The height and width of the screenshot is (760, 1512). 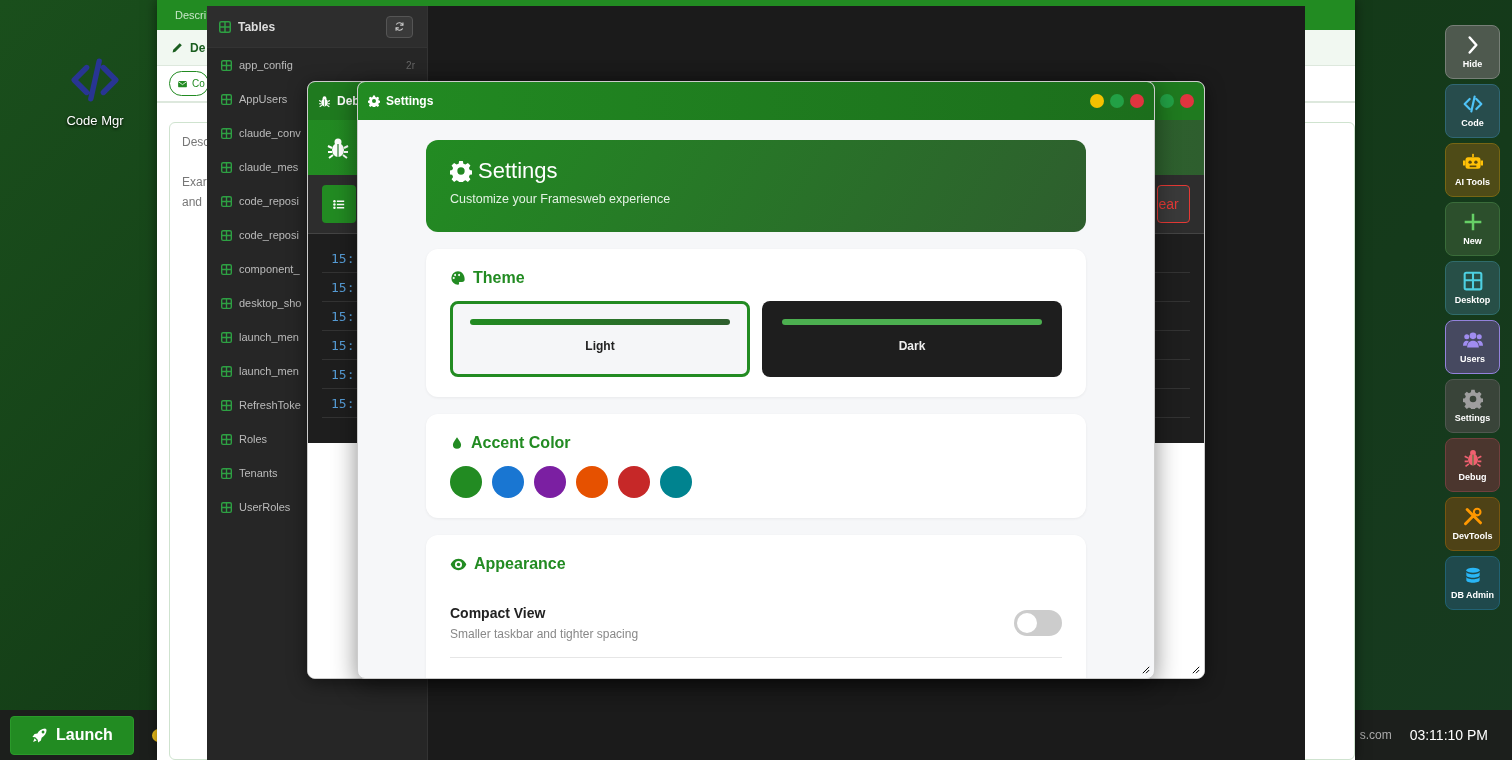 What do you see at coordinates (95, 120) in the screenshot?
I see `desktop-icon-label: Code Mgr` at bounding box center [95, 120].